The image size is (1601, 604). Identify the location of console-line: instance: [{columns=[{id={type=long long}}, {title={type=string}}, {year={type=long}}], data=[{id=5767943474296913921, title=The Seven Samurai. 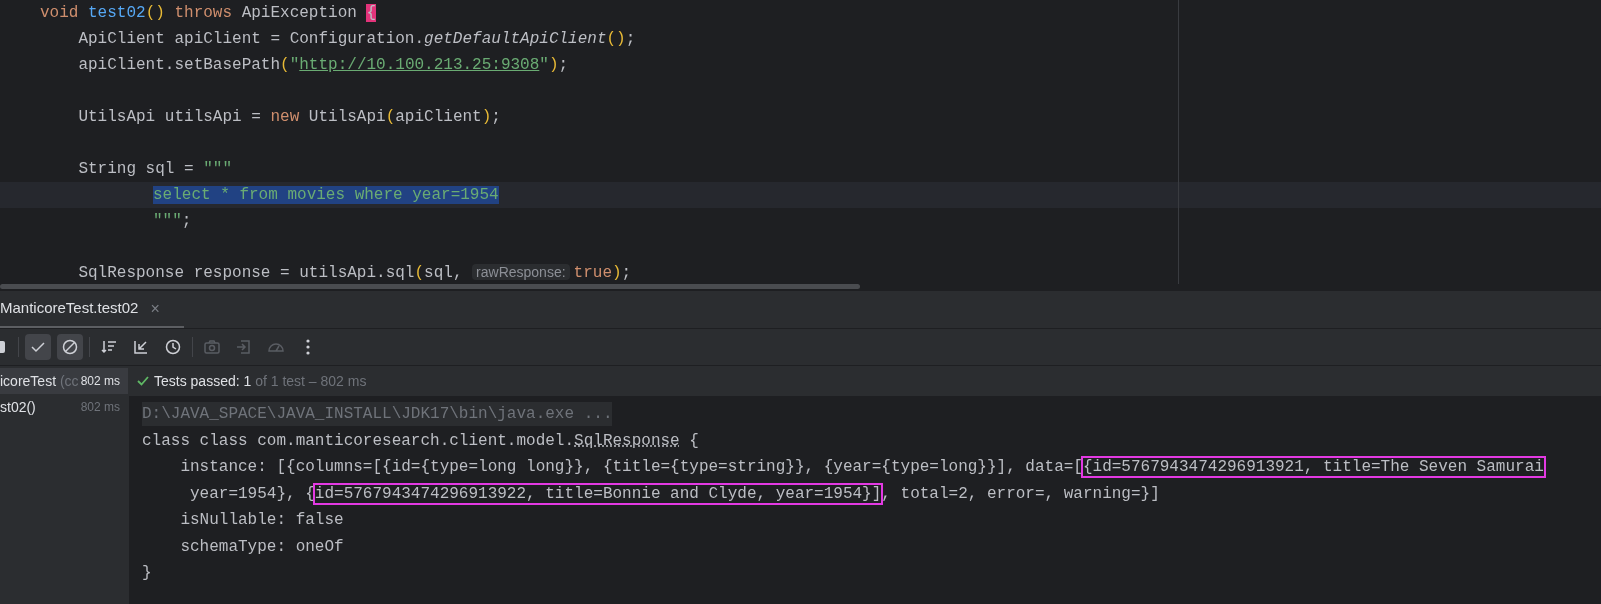
(861, 468).